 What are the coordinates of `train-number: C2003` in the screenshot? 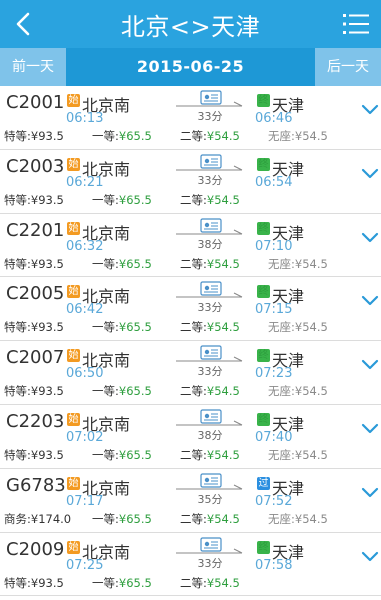 It's located at (35, 166).